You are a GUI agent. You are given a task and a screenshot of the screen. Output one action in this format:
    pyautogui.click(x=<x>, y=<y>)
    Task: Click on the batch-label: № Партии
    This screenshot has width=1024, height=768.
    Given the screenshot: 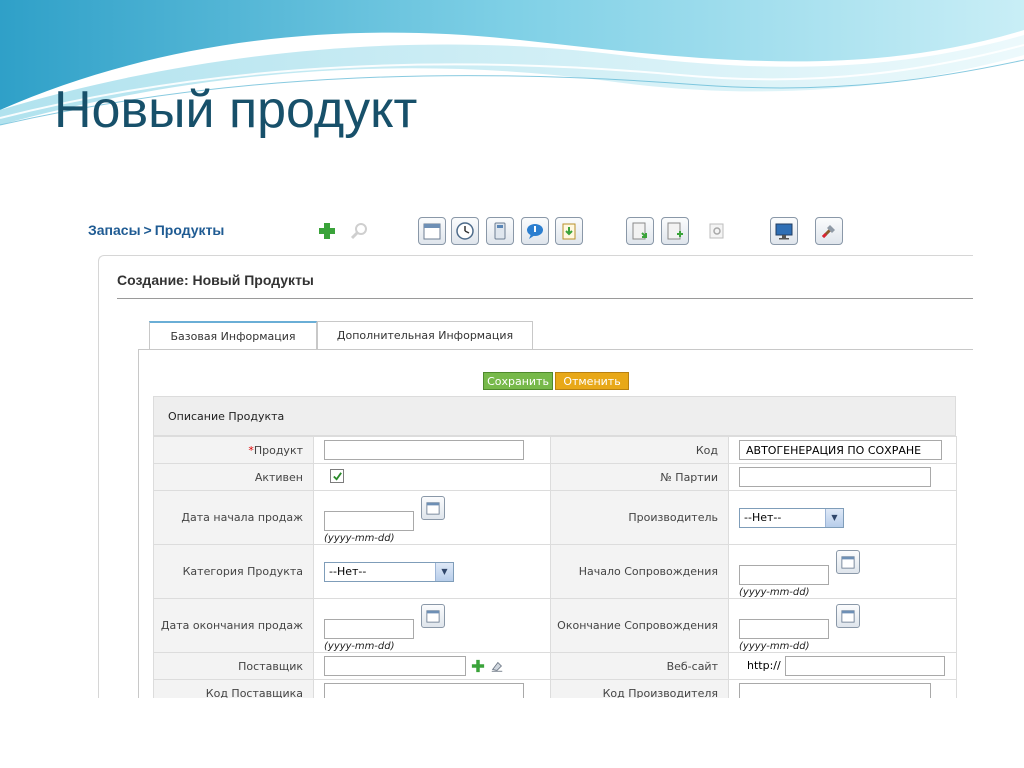 What is the action you would take?
    pyautogui.click(x=639, y=477)
    